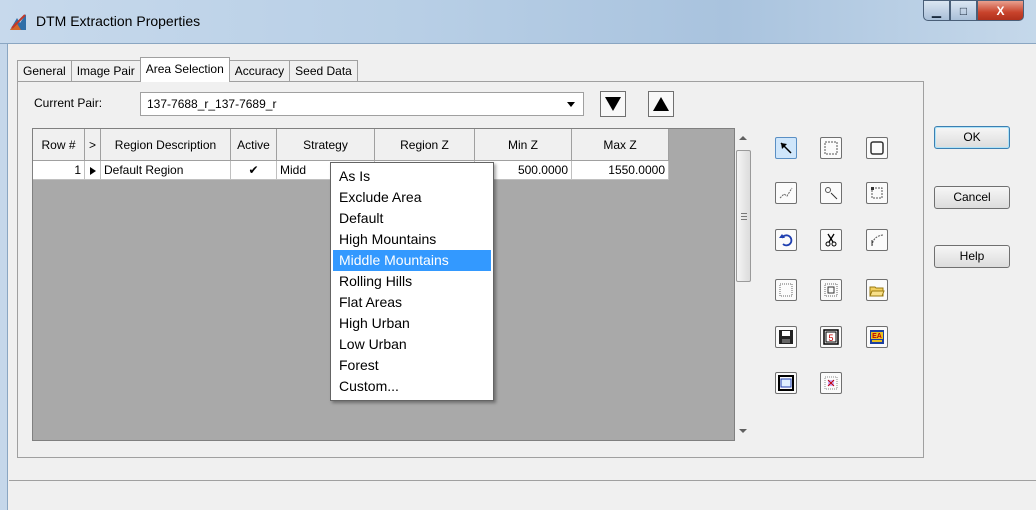 Image resolution: width=1036 pixels, height=510 pixels. Describe the element at coordinates (571, 104) in the screenshot. I see `chevron-down-icon` at that location.